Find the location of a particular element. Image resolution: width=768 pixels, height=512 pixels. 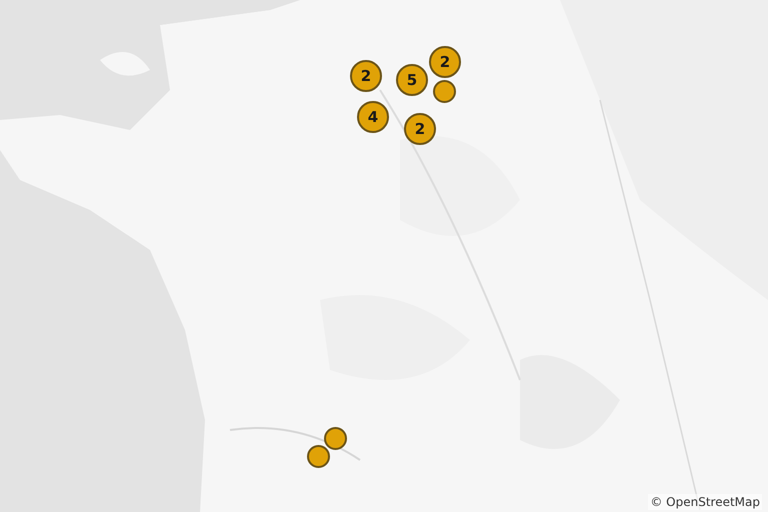

attribution-text: © OpenStreetMap is located at coordinates (705, 502).